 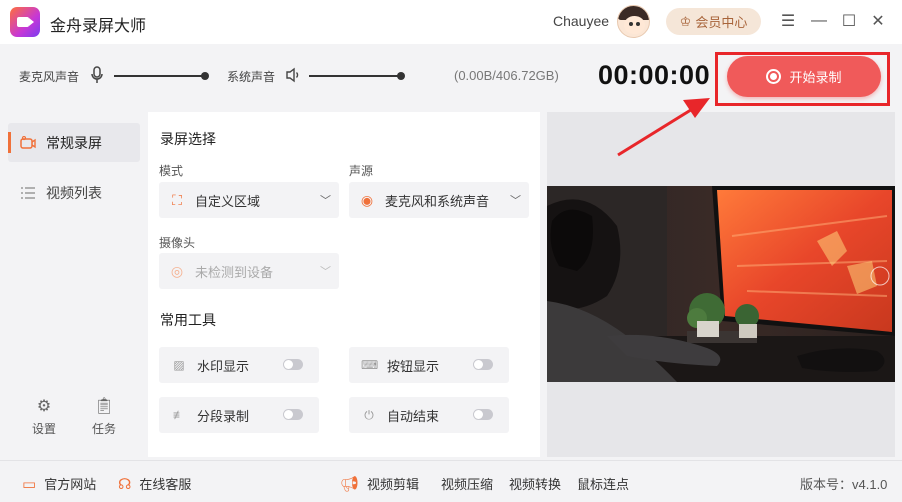 I want to click on sidebar-item-video-list: 视频列表, so click(x=74, y=192).